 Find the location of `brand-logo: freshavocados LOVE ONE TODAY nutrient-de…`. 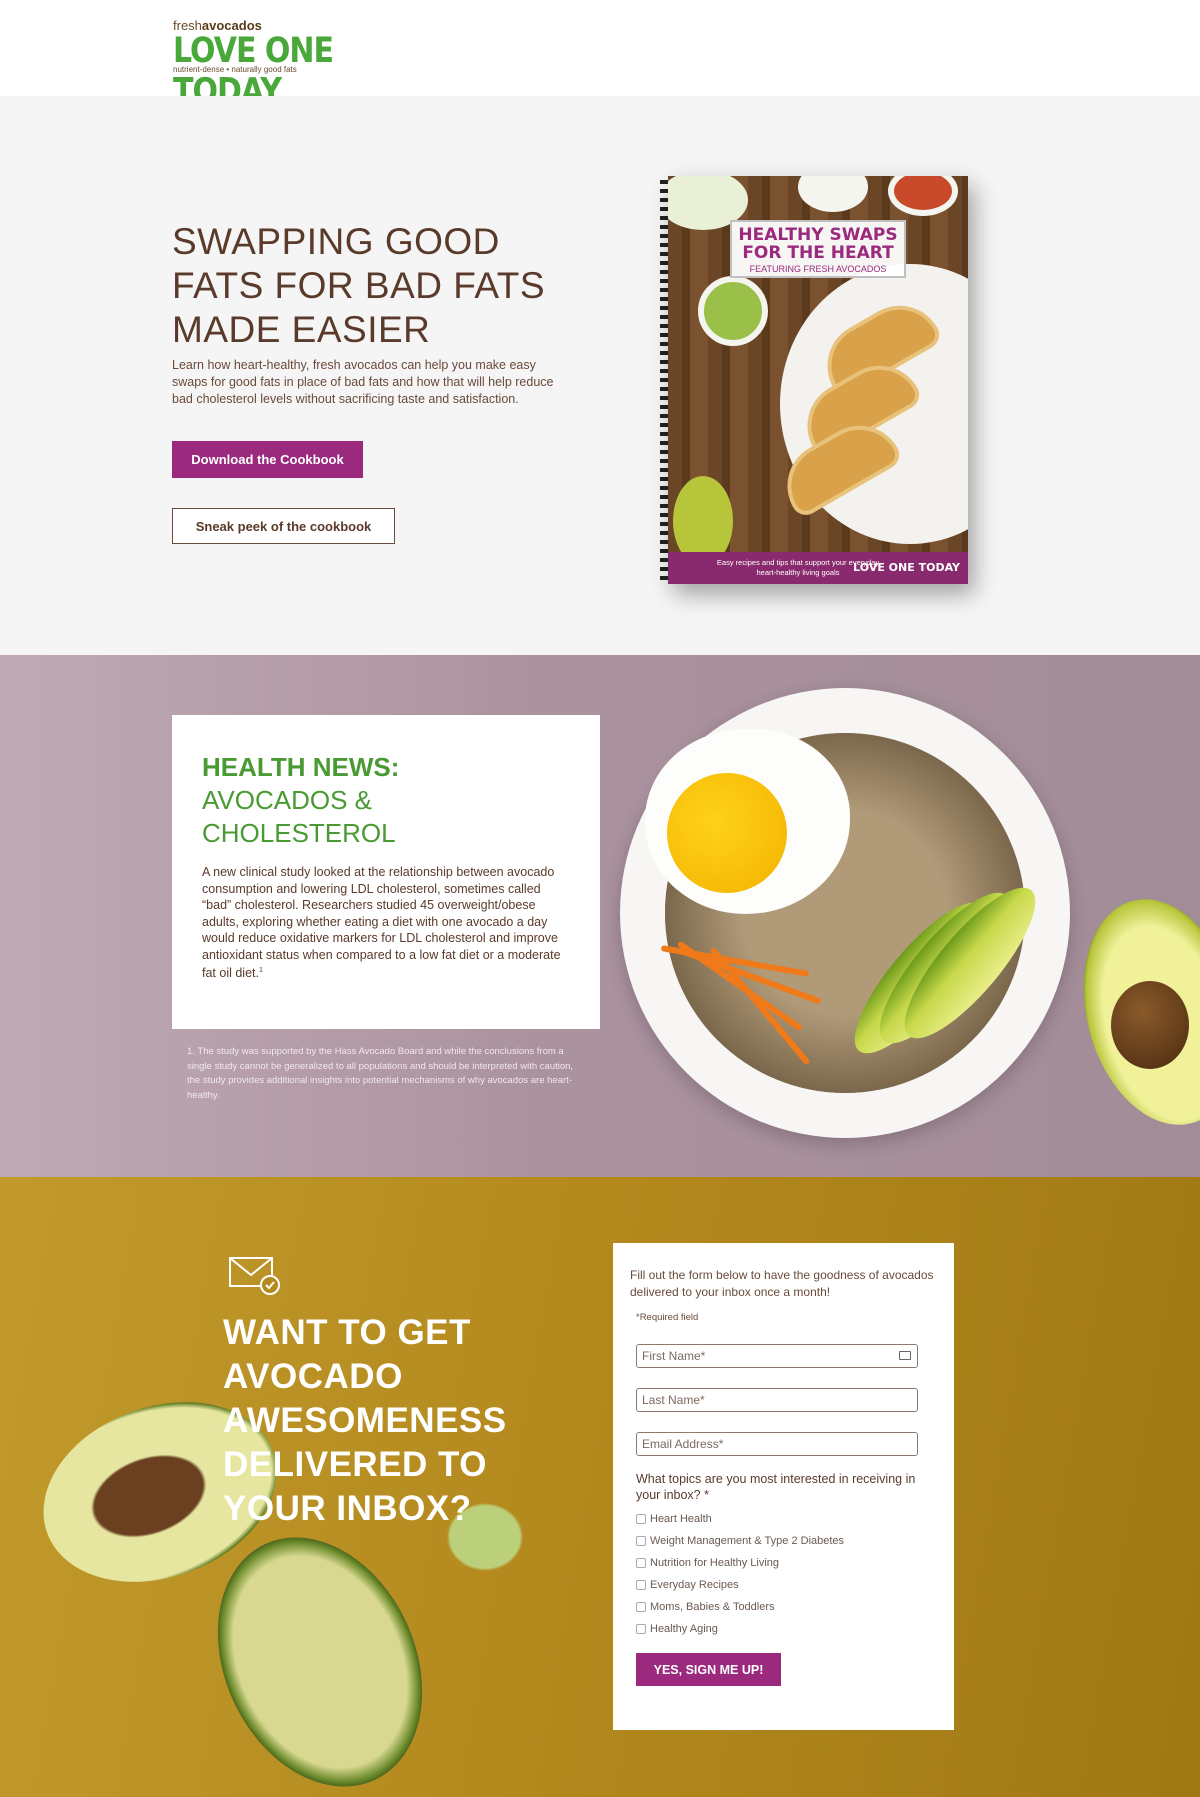

brand-logo: freshavocados LOVE ONE TODAY nutrient-de… is located at coordinates (283, 65).